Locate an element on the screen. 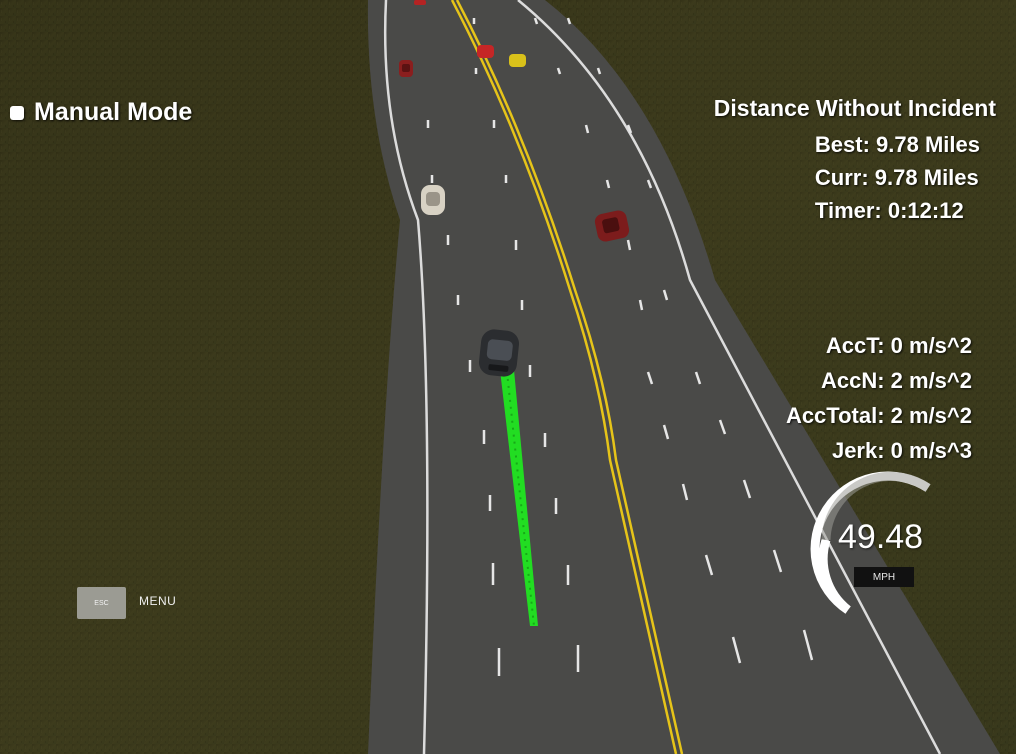 Image resolution: width=1016 pixels, height=754 pixels. traffic-car-white is located at coordinates (433, 200).